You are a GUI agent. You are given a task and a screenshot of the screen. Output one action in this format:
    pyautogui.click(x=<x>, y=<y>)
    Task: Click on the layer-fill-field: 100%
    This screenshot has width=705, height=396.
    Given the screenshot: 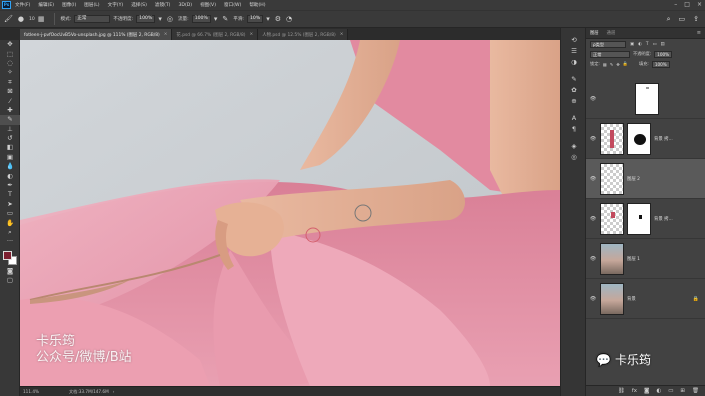 What is the action you would take?
    pyautogui.click(x=660, y=64)
    